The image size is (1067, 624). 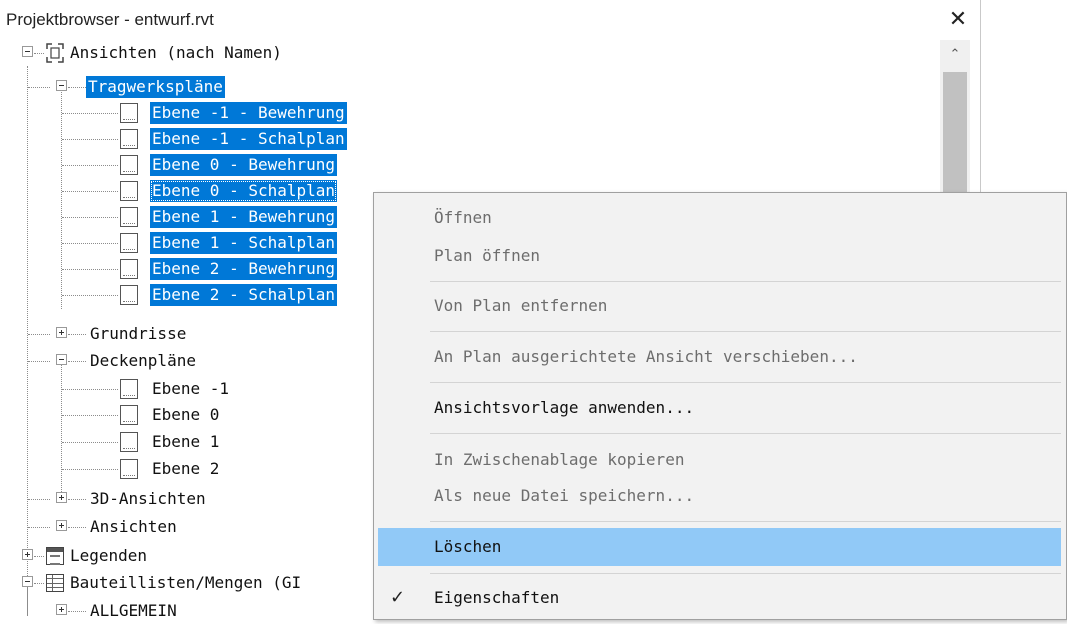 I want to click on tree-label: Grundrisse, so click(x=138, y=333).